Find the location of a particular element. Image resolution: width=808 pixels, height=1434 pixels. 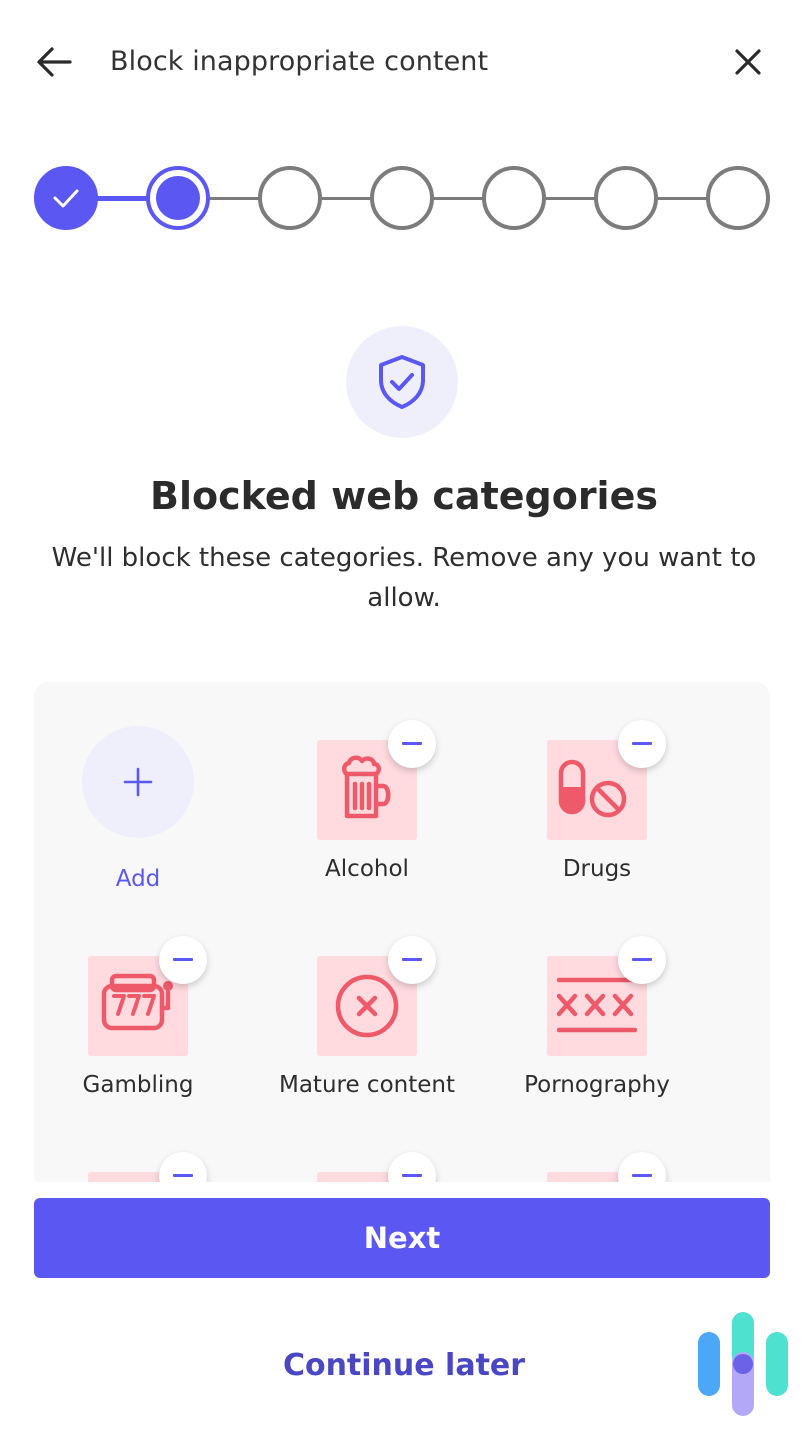

slot-machine-icon is located at coordinates (137, 1002).